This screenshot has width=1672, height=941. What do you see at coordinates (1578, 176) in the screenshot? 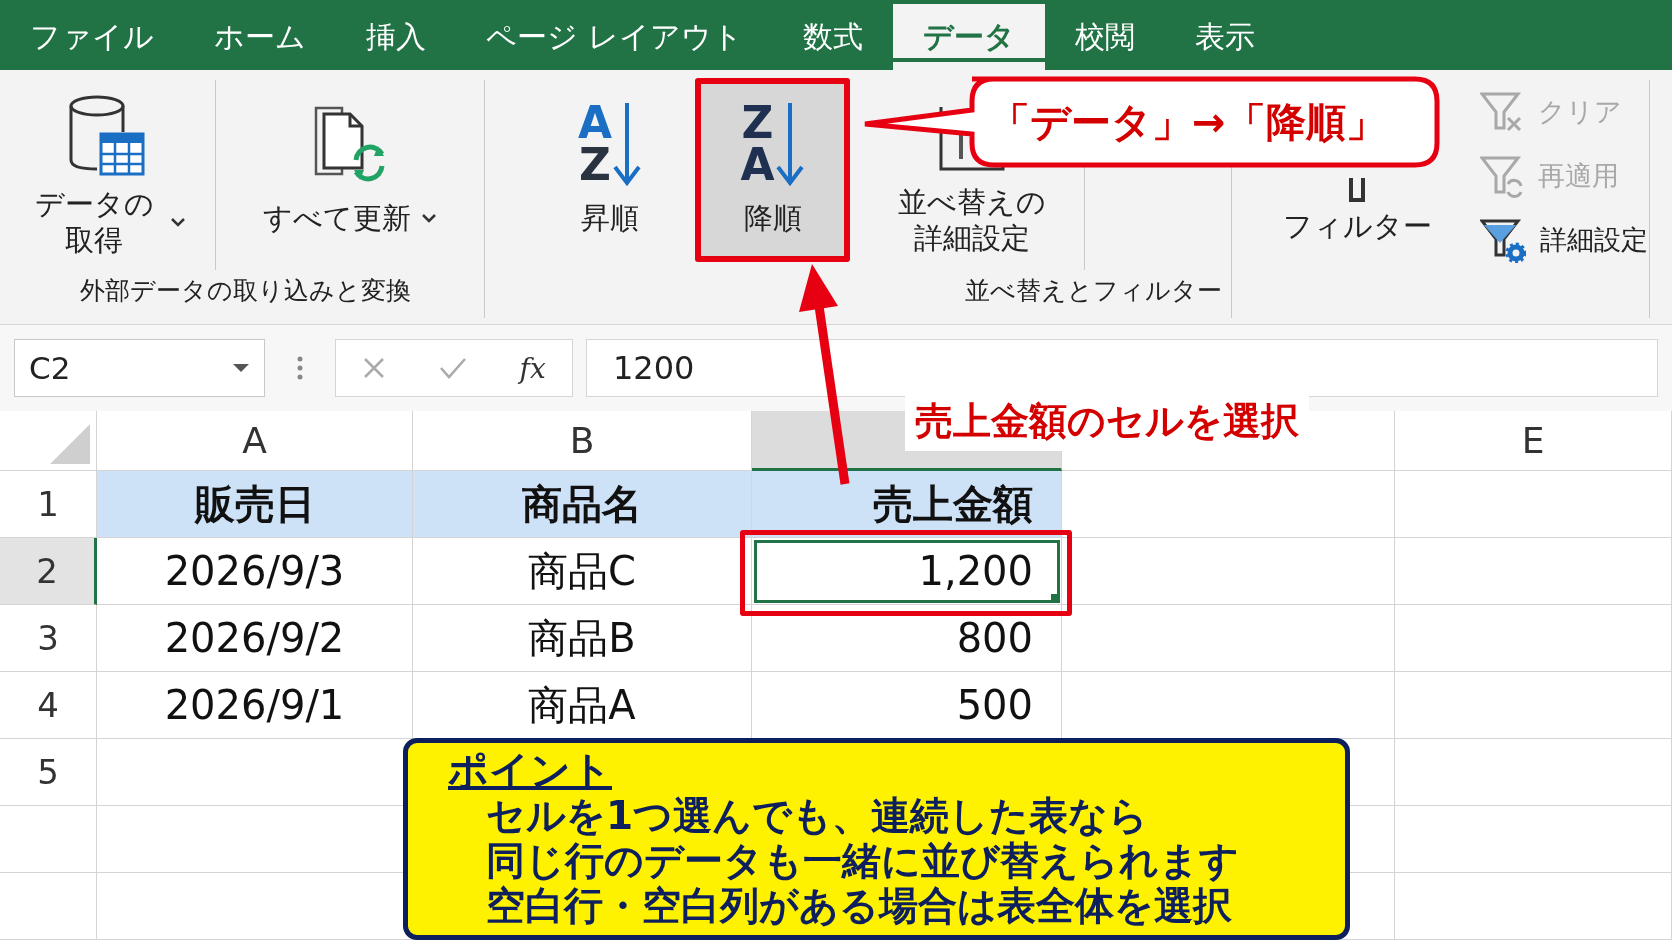
I see `button-label: 再適用` at bounding box center [1578, 176].